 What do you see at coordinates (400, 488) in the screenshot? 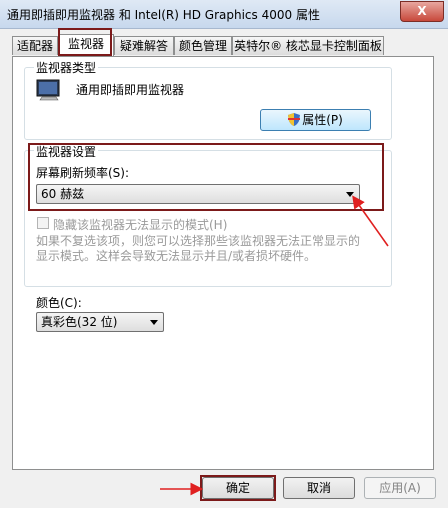
I see `apply-button: 应用(A)` at bounding box center [400, 488].